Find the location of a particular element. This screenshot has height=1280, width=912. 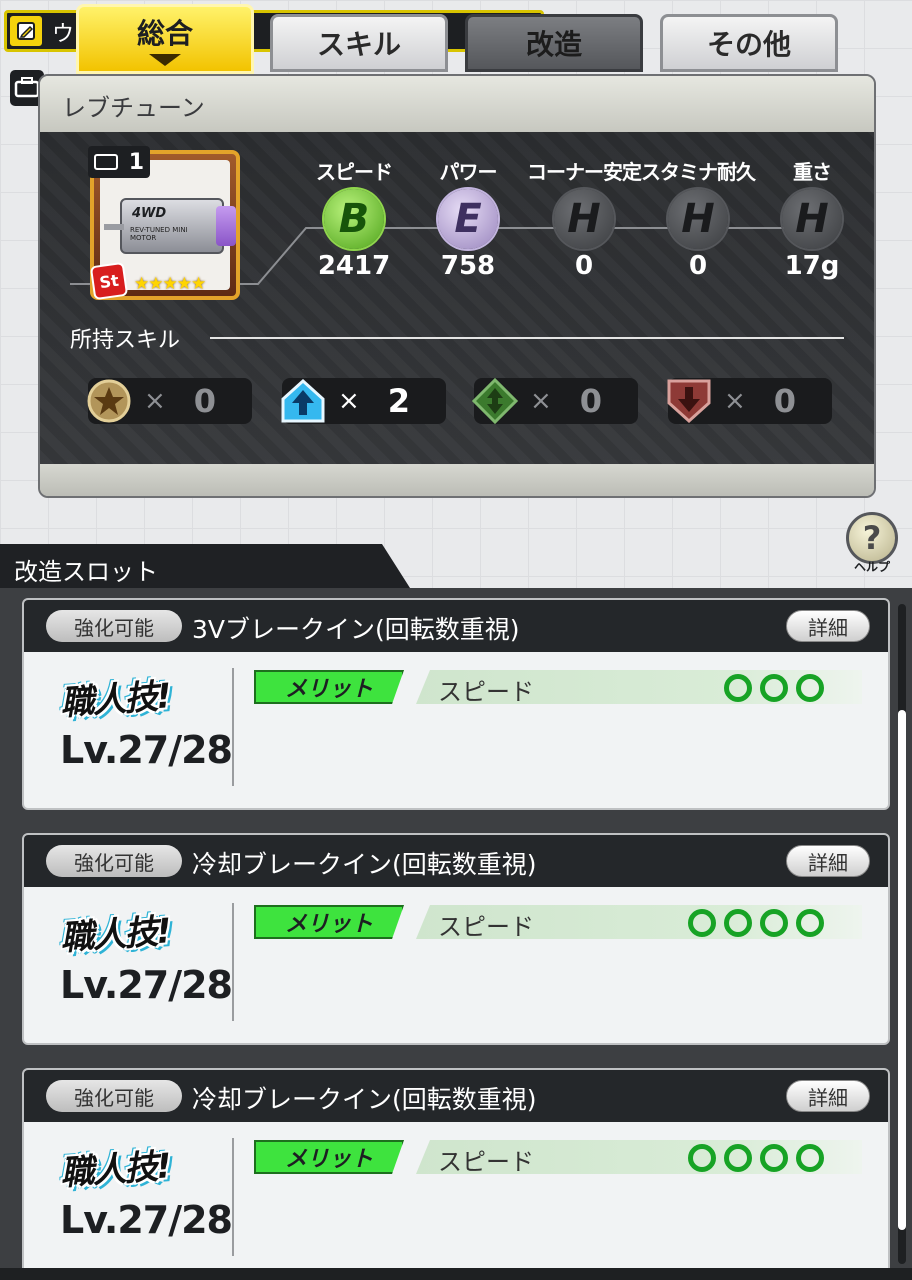

stat-label: コーナー安定 is located at coordinates (584, 172).